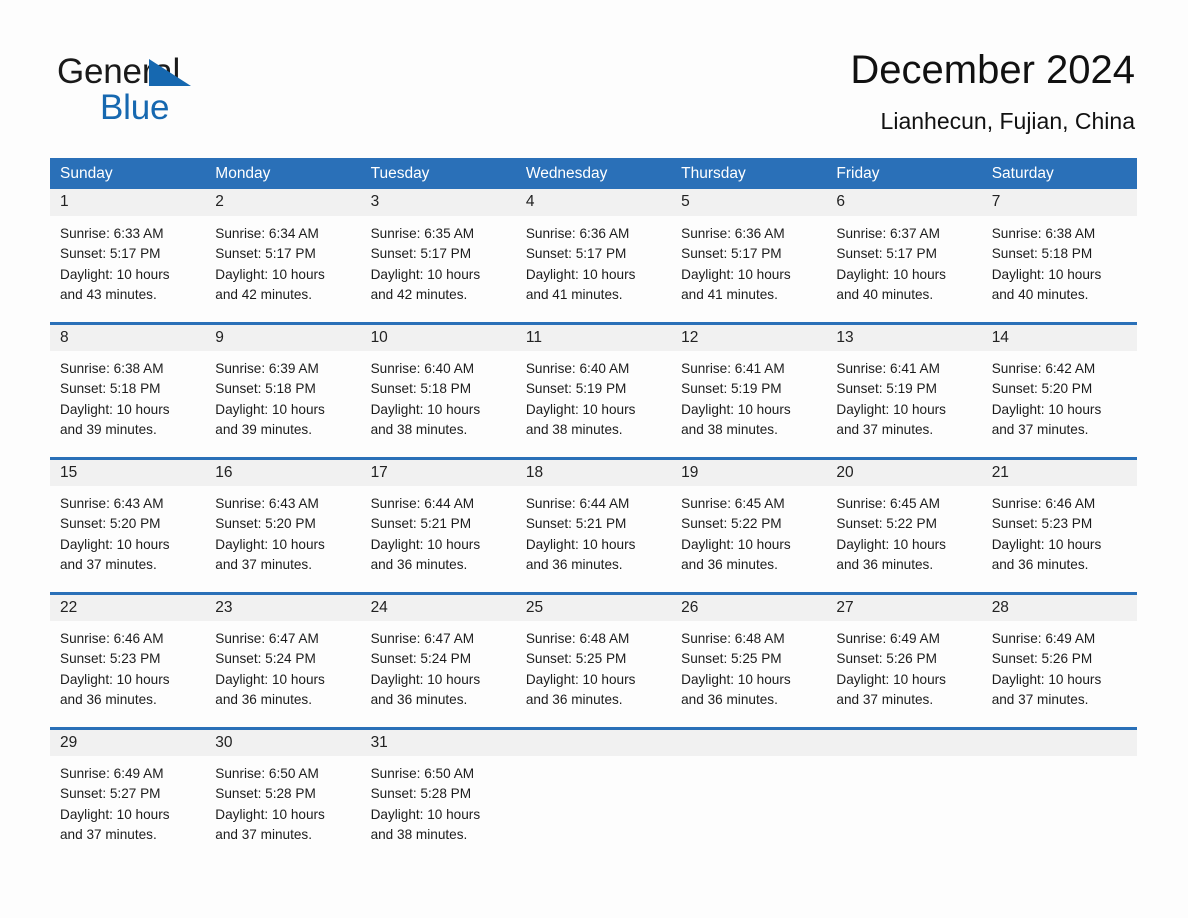 This screenshot has height=918, width=1188. Describe the element at coordinates (438, 202) in the screenshot. I see `day-number: 3` at that location.